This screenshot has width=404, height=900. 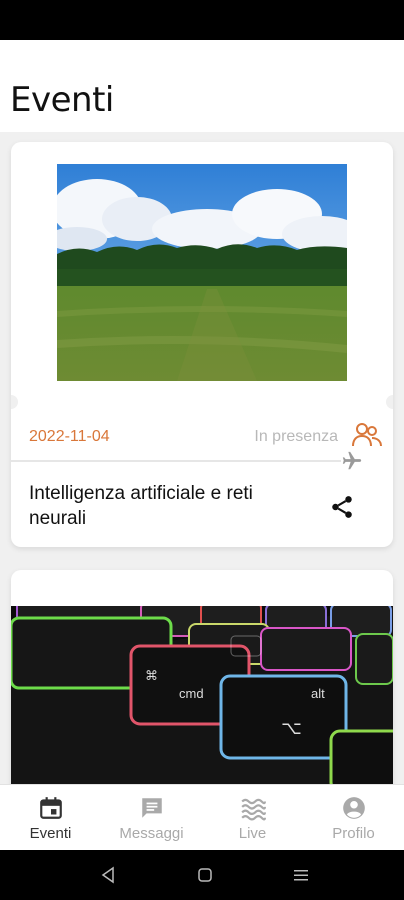 I want to click on nav-item-messaggi: Messaggi, so click(x=151, y=817).